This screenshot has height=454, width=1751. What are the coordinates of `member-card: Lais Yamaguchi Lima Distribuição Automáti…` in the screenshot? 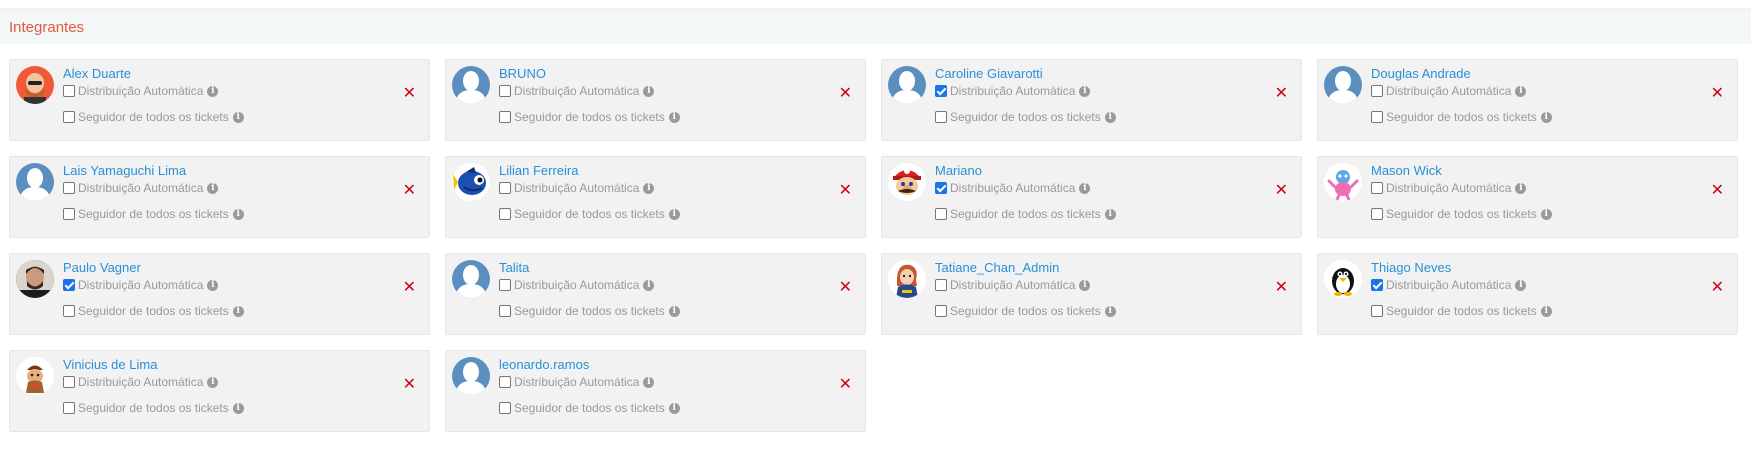 It's located at (219, 197).